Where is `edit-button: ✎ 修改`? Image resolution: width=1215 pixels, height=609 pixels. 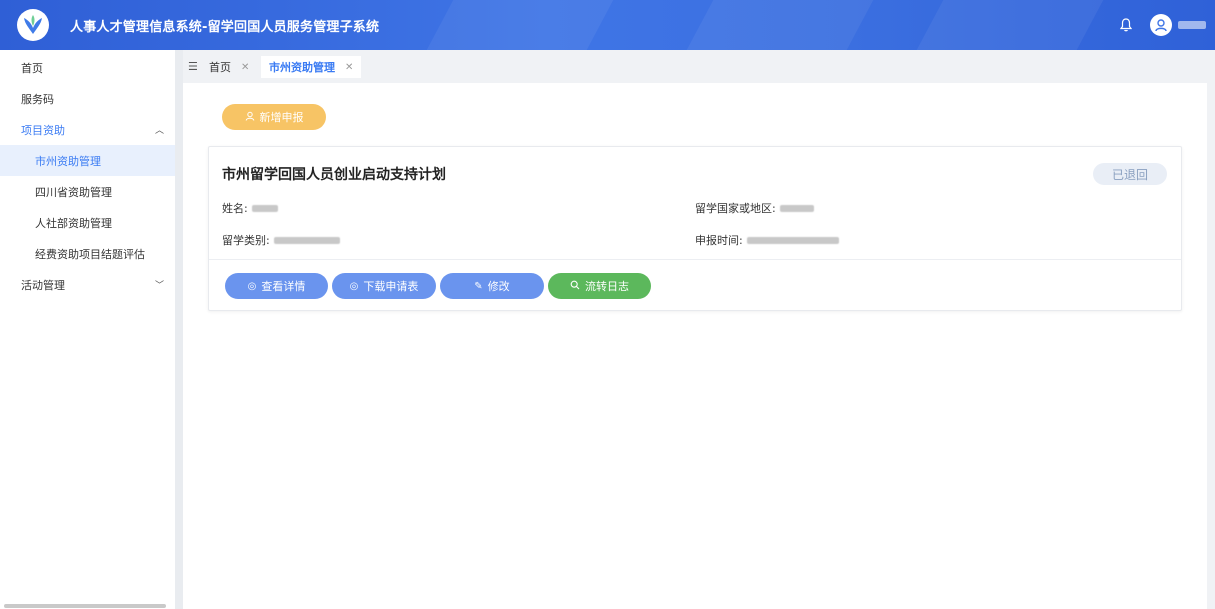
edit-button: ✎ 修改 is located at coordinates (492, 286).